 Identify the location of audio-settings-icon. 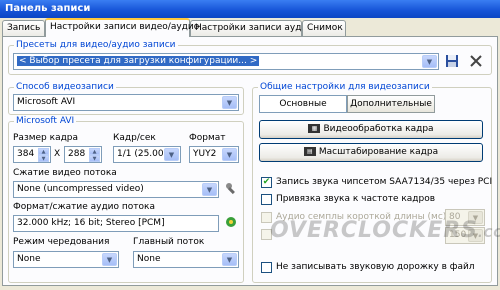
(231, 222).